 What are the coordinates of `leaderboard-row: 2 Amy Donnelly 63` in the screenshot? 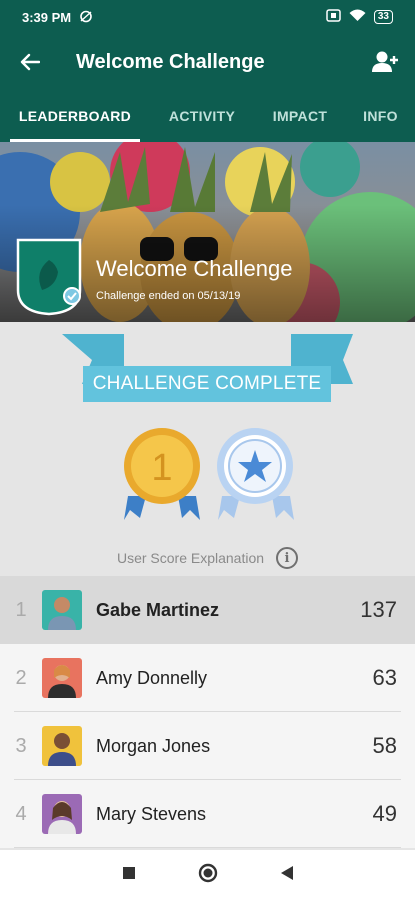 It's located at (207, 678).